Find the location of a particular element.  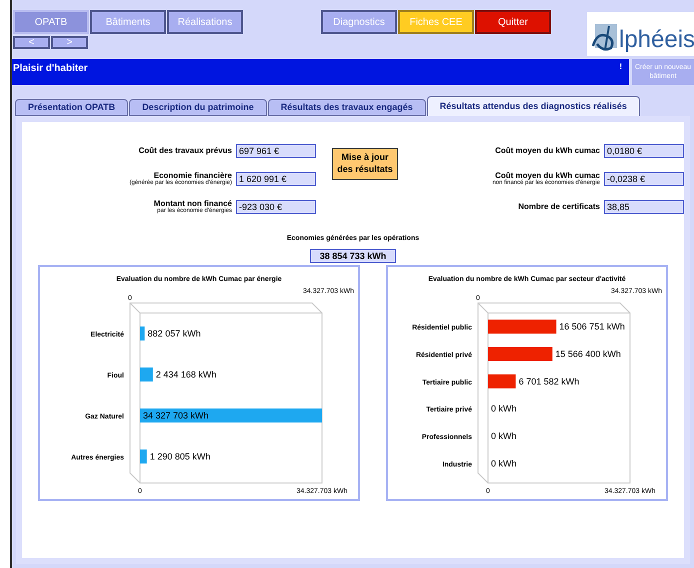

nav-button: Quitter is located at coordinates (513, 22).